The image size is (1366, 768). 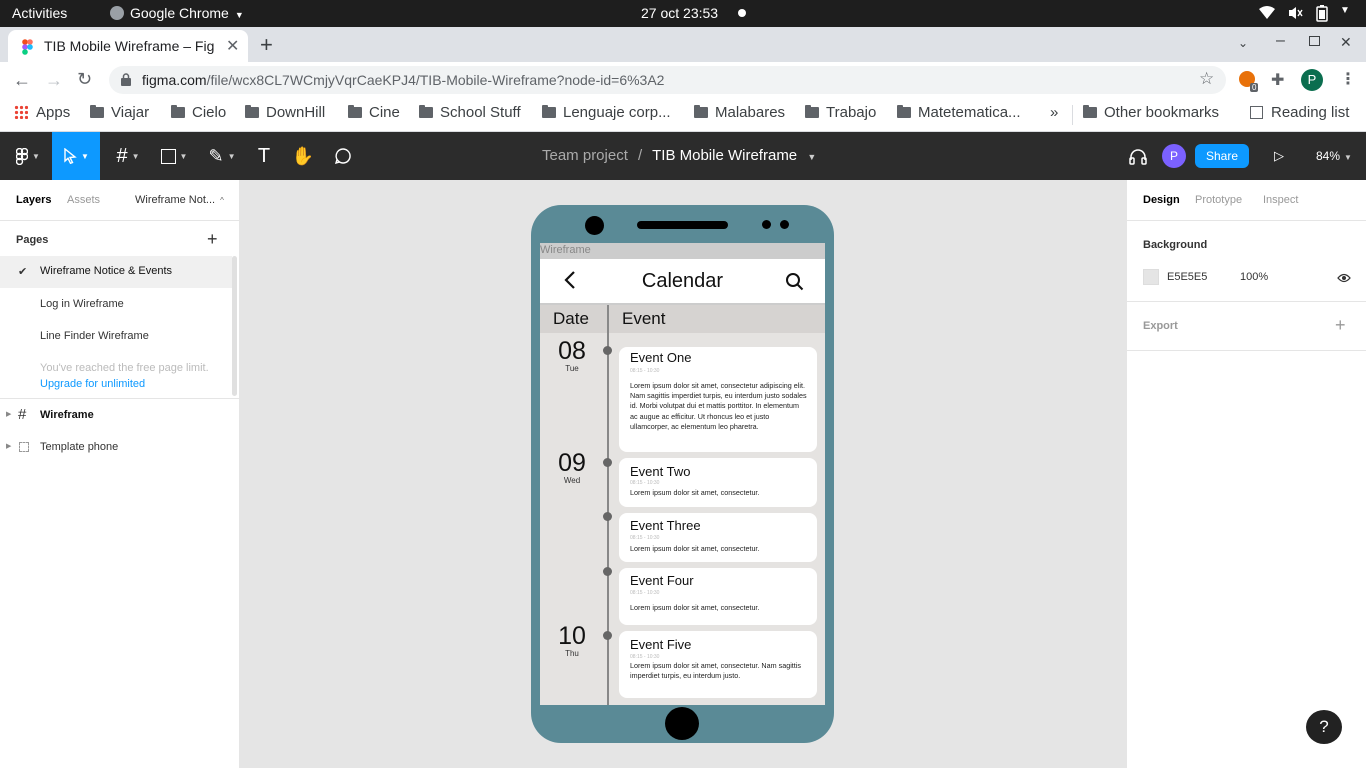 I want to click on lock-icon, so click(x=126, y=82).